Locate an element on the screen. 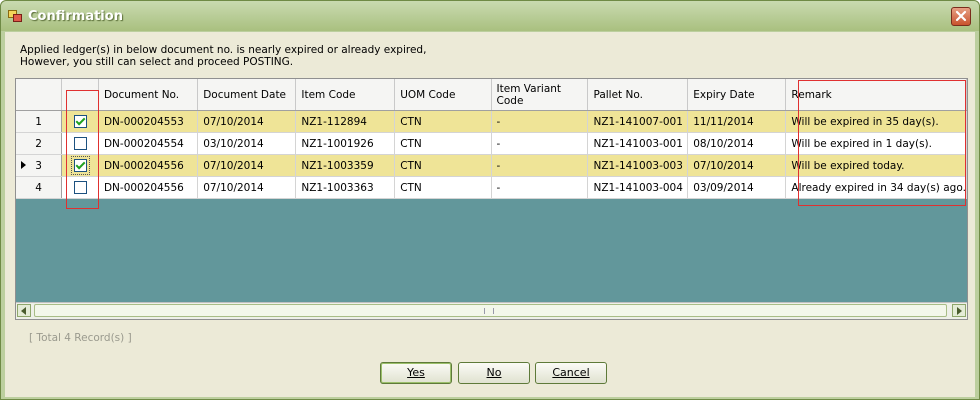 This screenshot has height=400, width=980. yes-button: Yes is located at coordinates (416, 373).